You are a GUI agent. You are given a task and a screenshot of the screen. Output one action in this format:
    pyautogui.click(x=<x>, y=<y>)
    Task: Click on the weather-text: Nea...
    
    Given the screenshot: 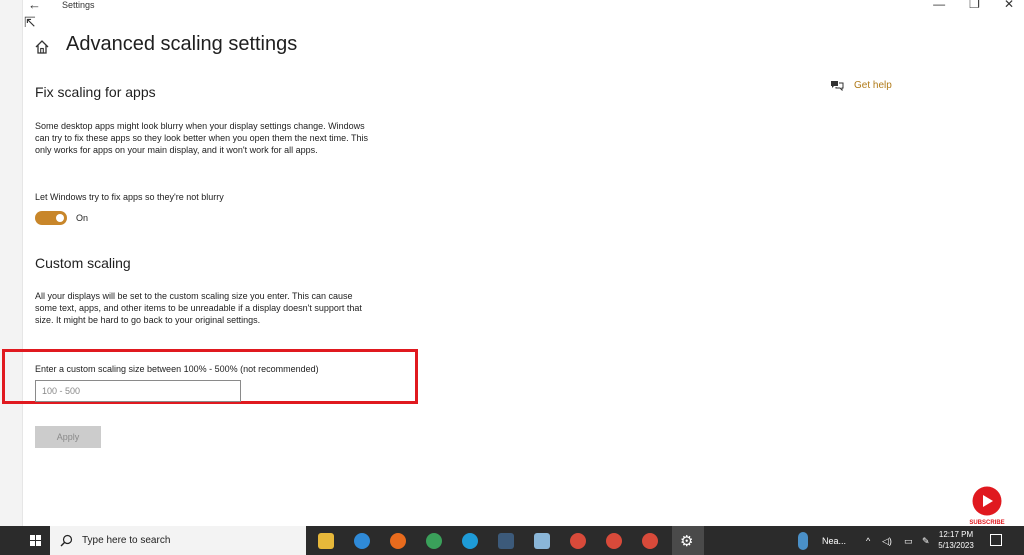 What is the action you would take?
    pyautogui.click(x=834, y=541)
    